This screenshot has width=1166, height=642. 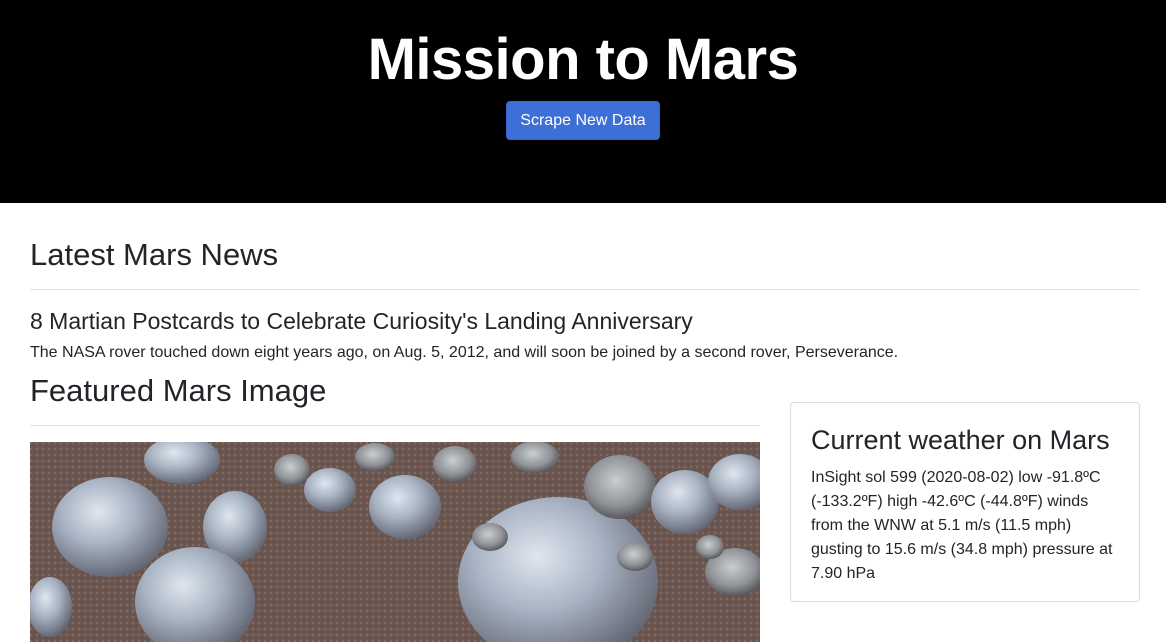 I want to click on scrape-new-data-button: Scrape New Data, so click(x=583, y=120).